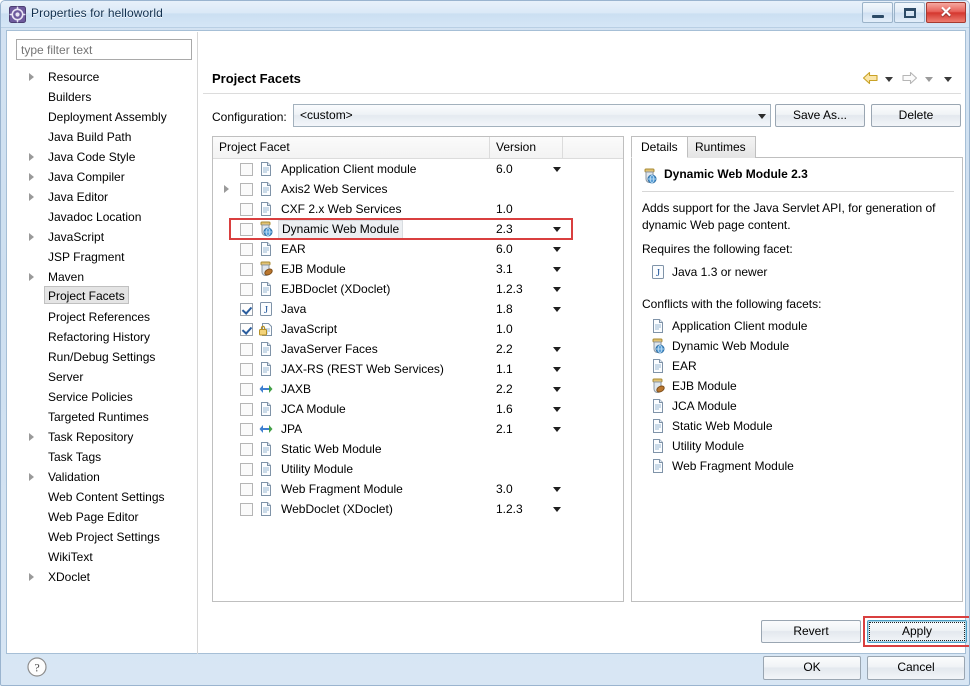 The width and height of the screenshot is (970, 686). I want to click on table-row: JCA Module 1.6, so click(418, 409).